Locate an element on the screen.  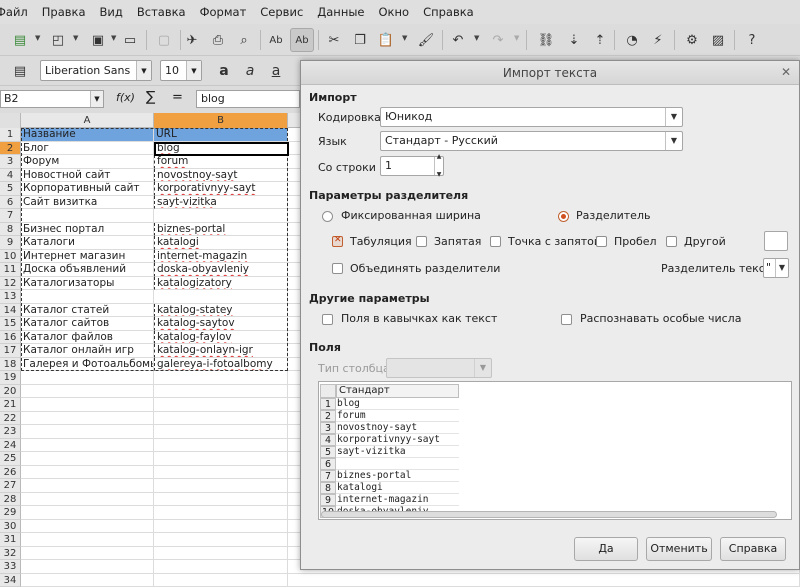
text-delimiter-select: " ▼ is located at coordinates (776, 268).